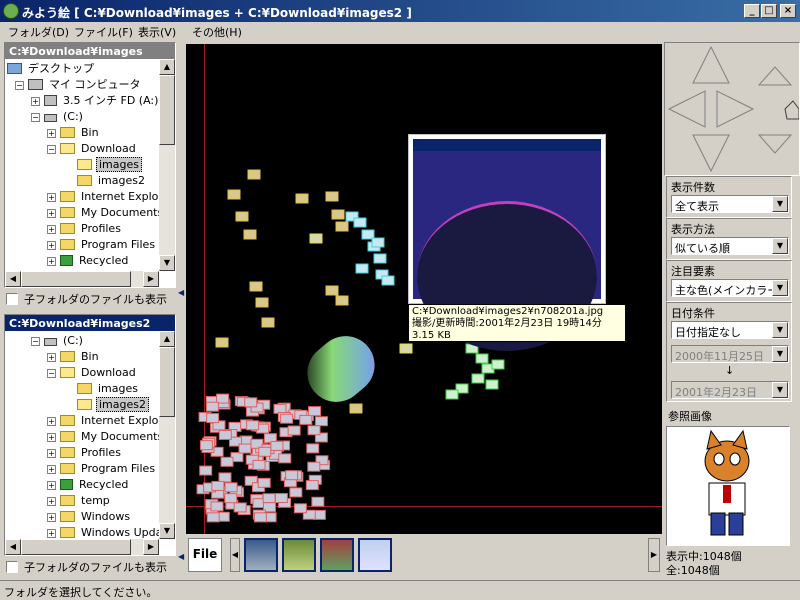 Image resolution: width=800 pixels, height=600 pixels. Describe the element at coordinates (375, 555) in the screenshot. I see `film-thumb` at that location.